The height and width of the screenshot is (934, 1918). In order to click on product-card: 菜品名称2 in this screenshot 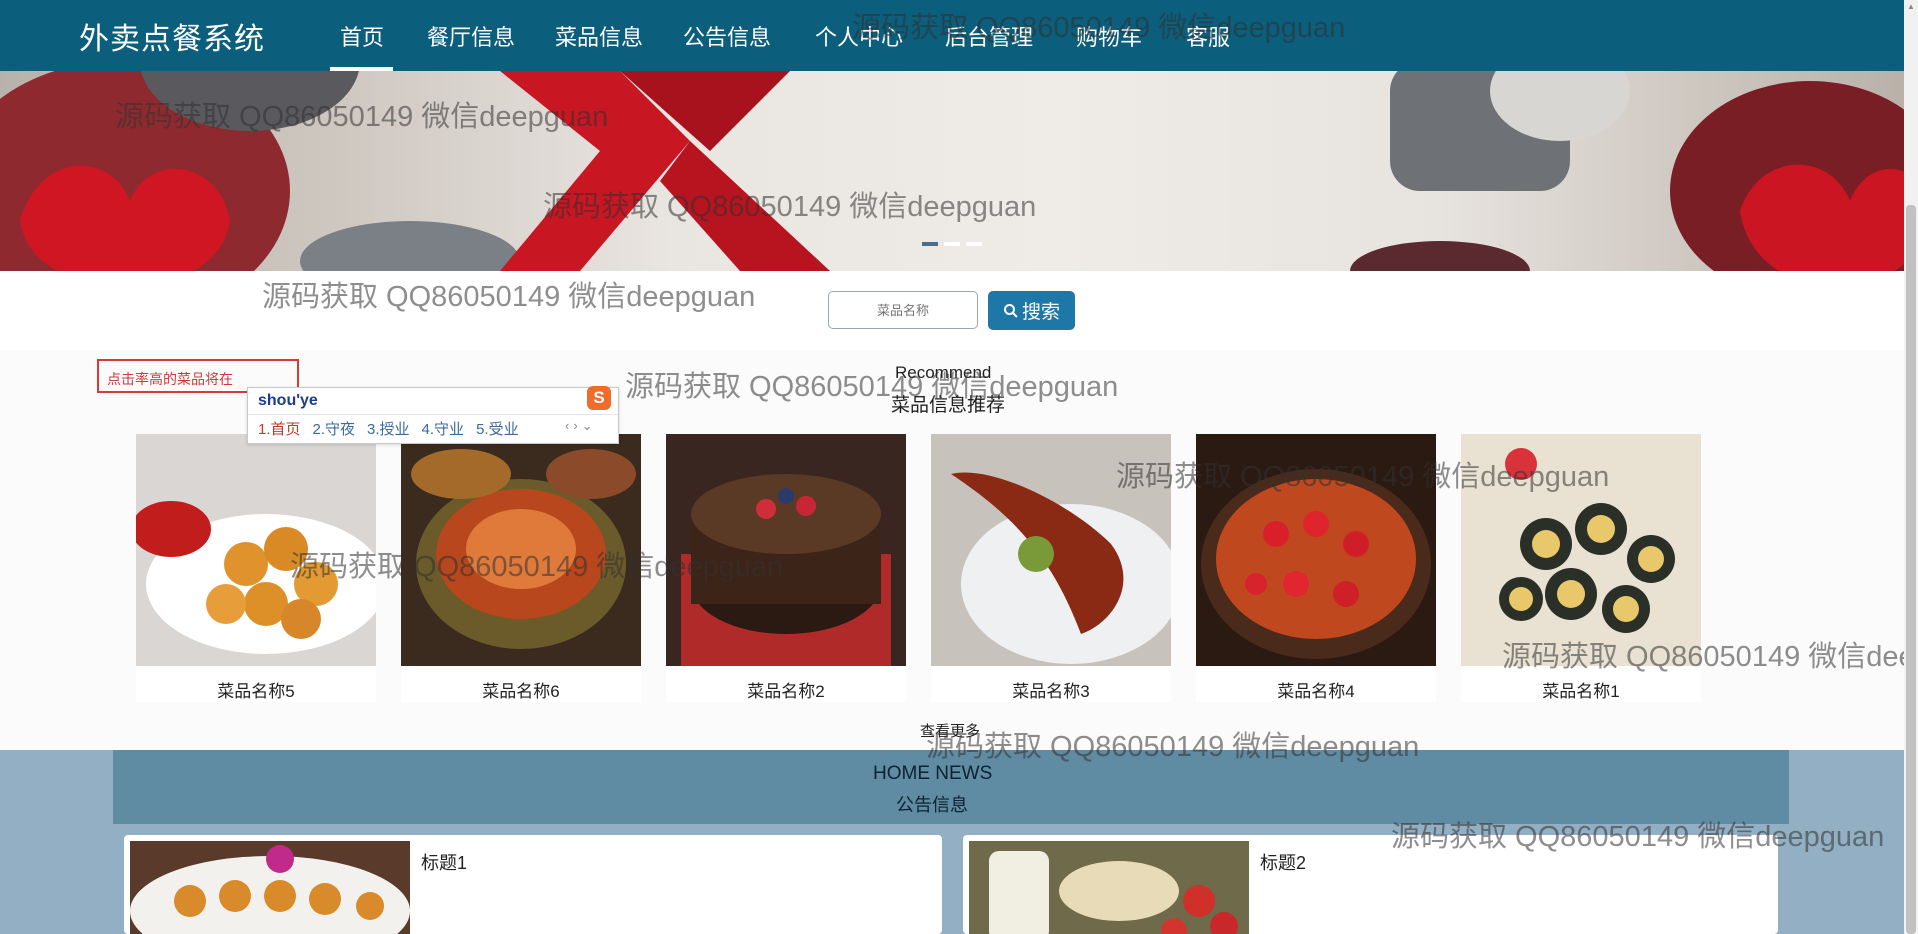, I will do `click(786, 568)`.